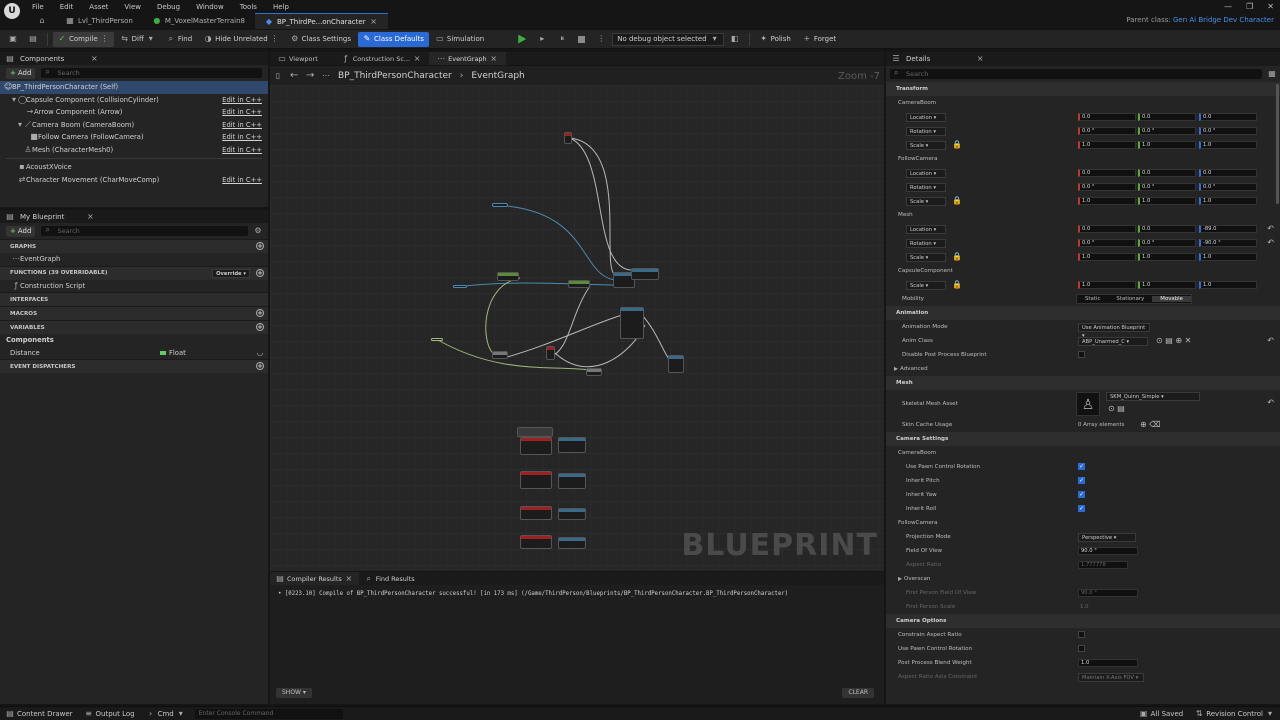 Image resolution: width=1280 pixels, height=720 pixels. Describe the element at coordinates (134, 313) in the screenshot. I see `macros-category: MACROS +` at that location.